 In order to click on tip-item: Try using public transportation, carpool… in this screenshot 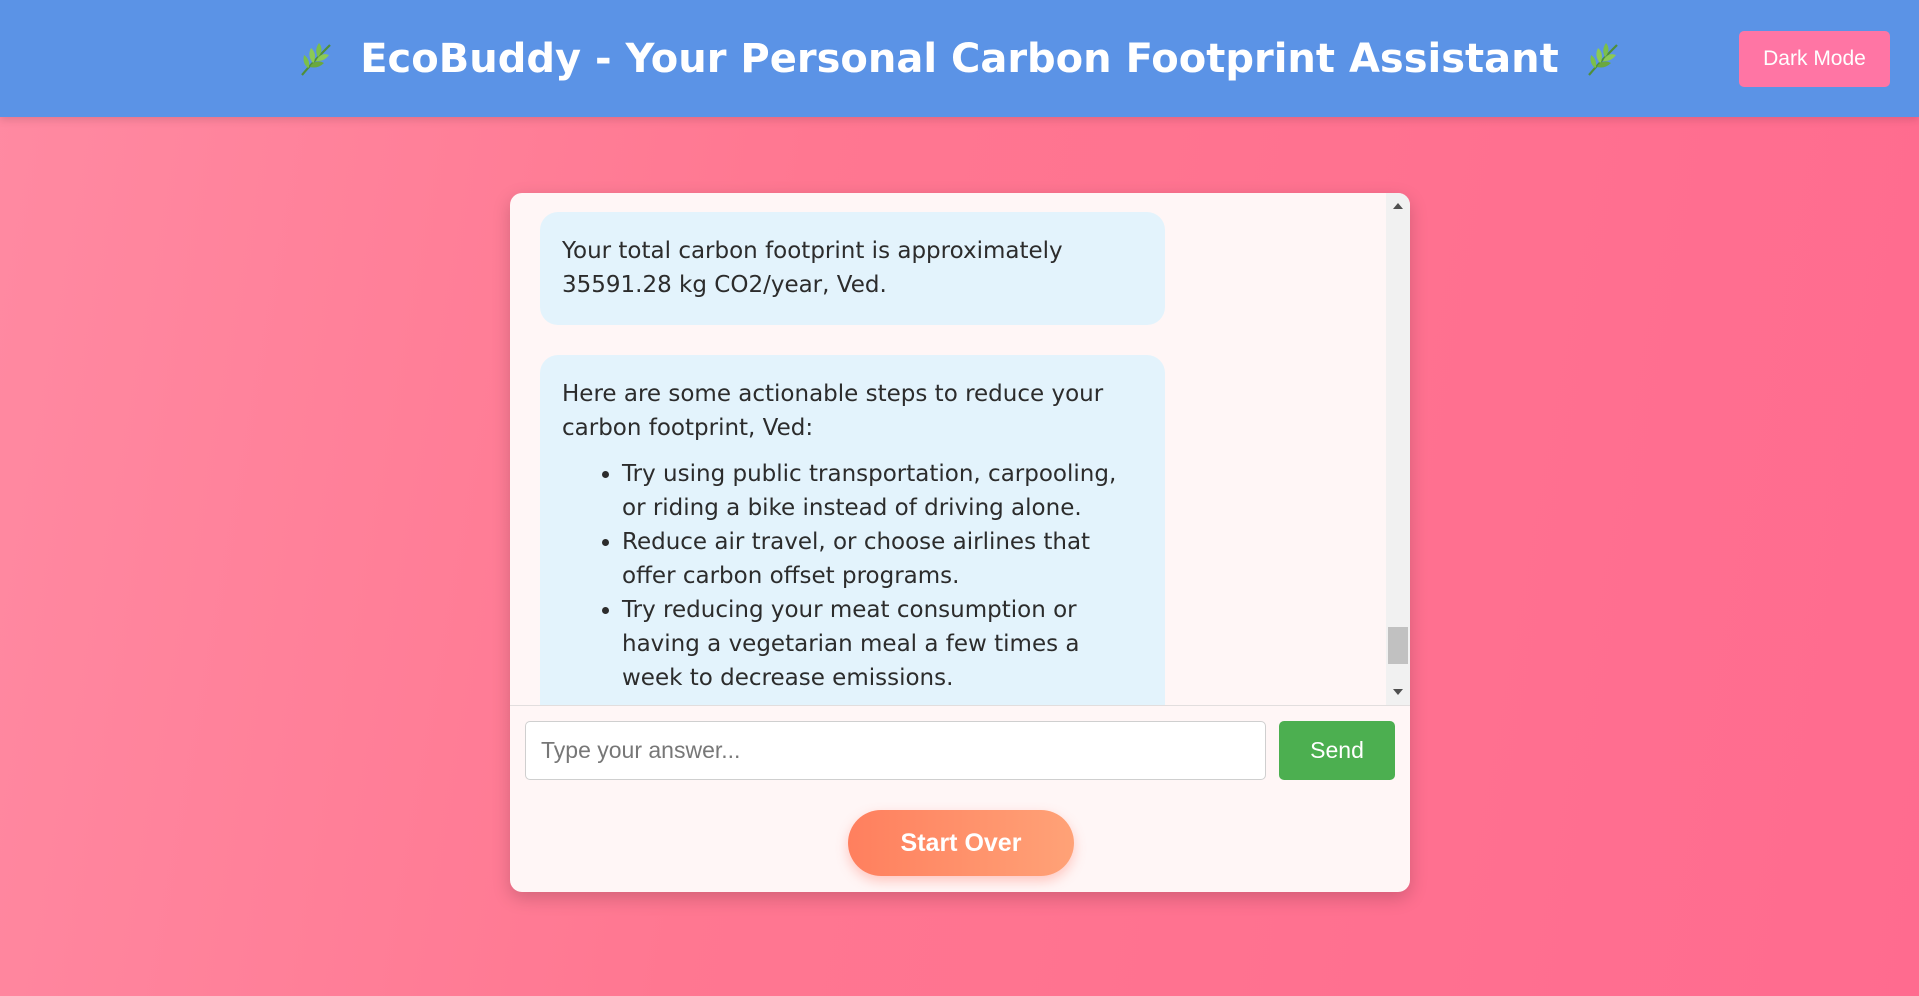, I will do `click(882, 491)`.